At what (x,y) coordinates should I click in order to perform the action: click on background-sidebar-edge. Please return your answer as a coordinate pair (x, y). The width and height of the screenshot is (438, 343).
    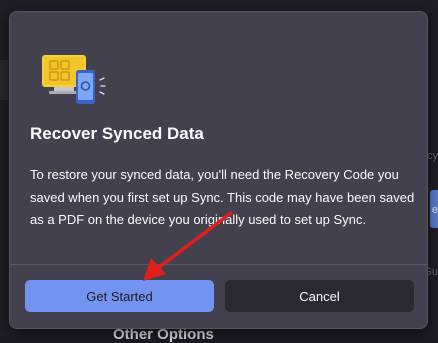
    Looking at the image, I should click on (4, 80).